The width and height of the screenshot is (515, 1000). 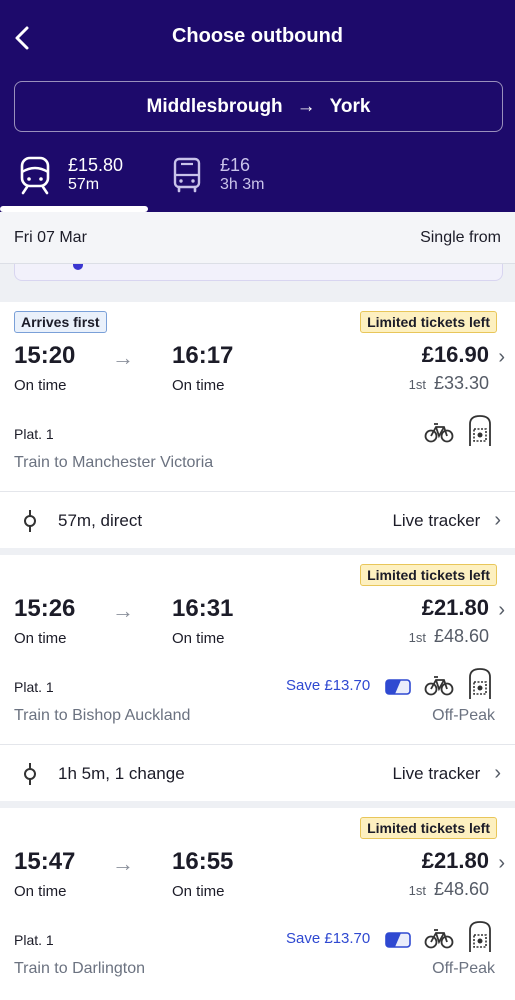 I want to click on origin-station: Middlesbrough, so click(x=214, y=106).